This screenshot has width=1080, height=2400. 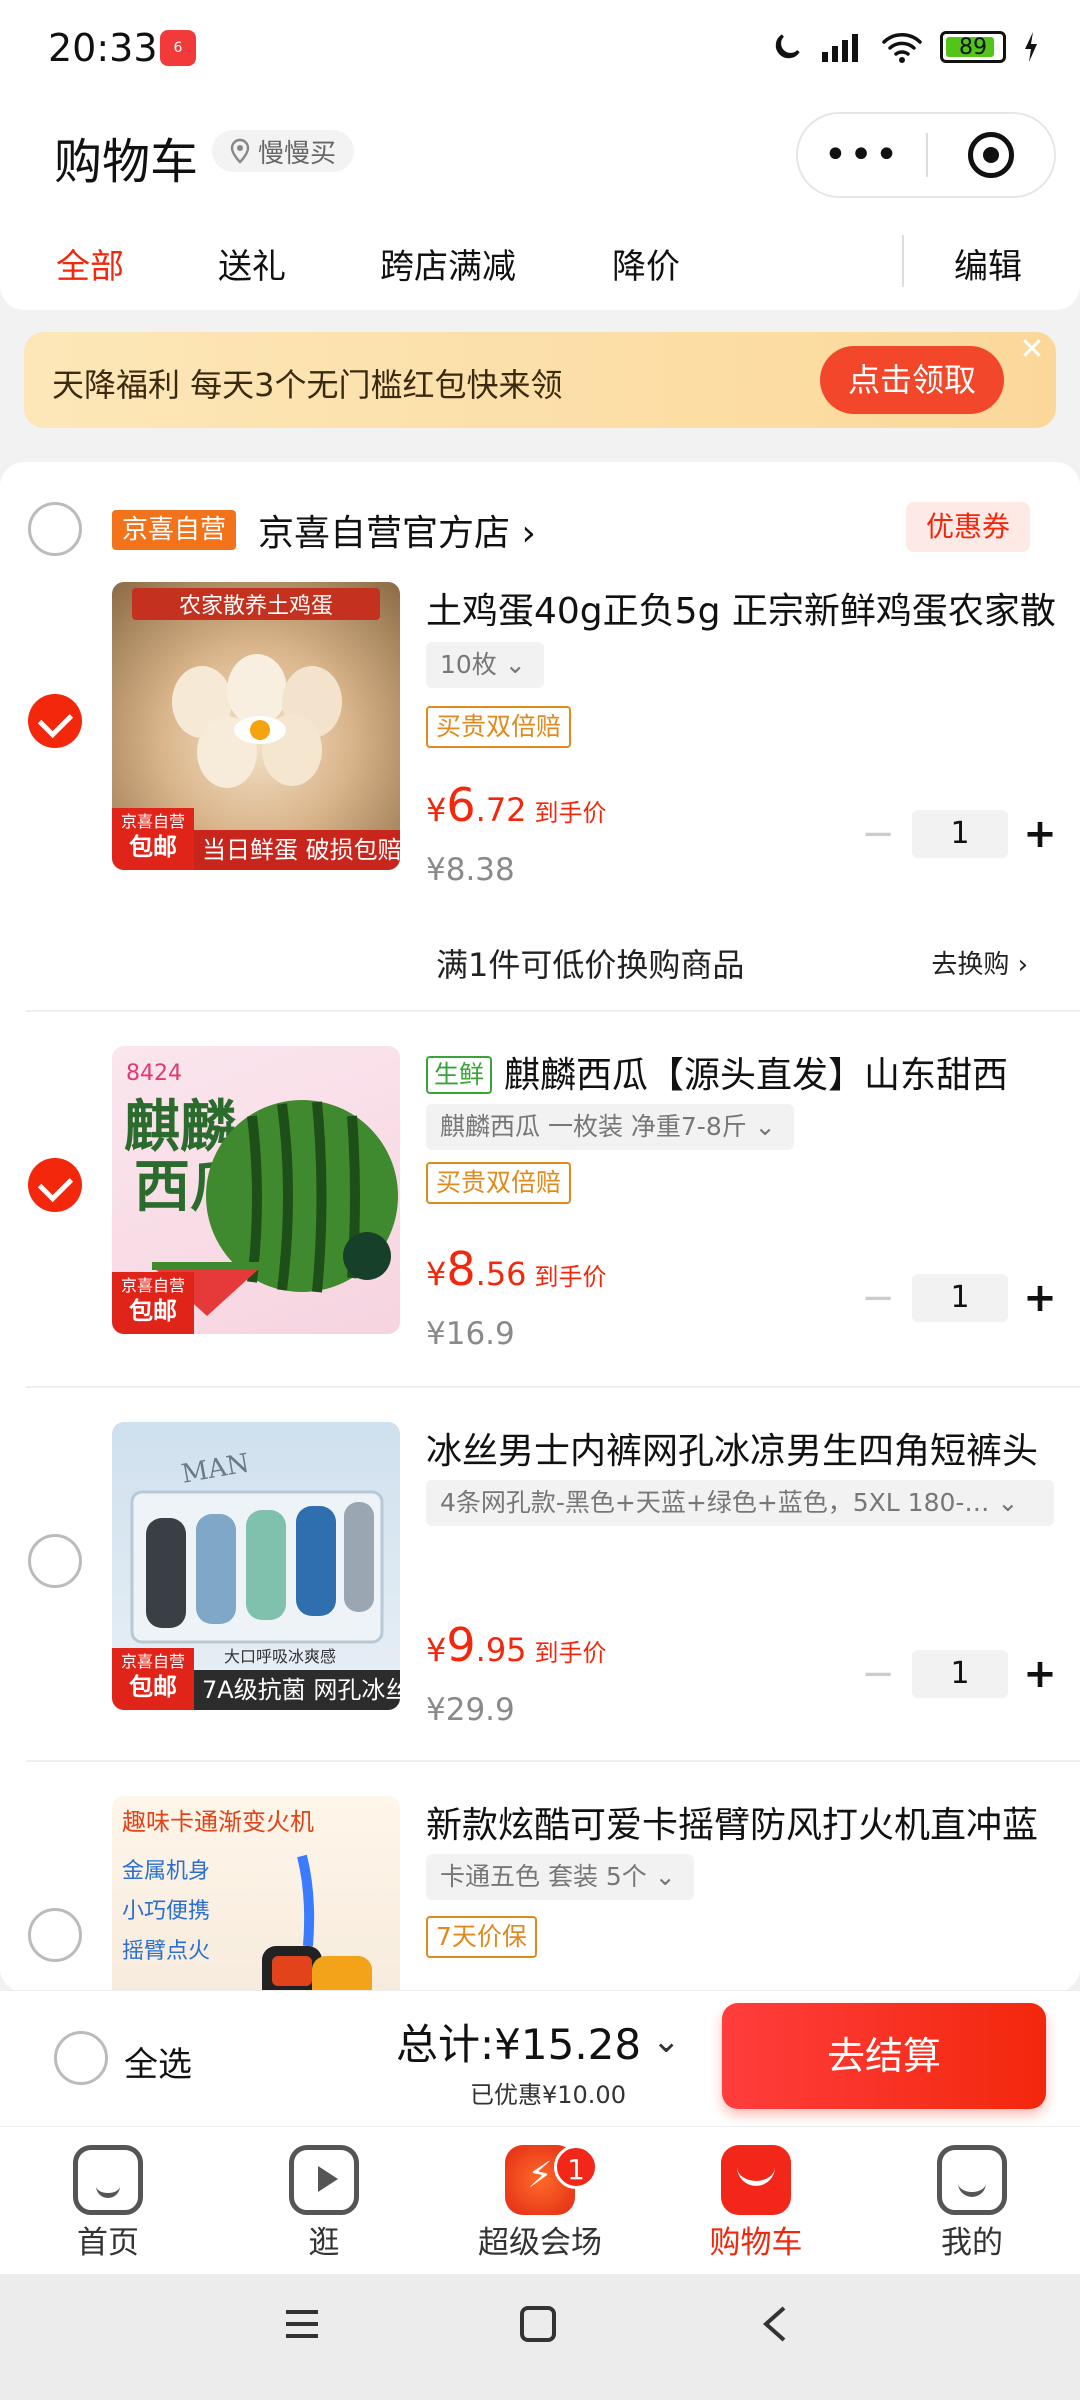 I want to click on price-guarantee-badge: 买贵双倍赔, so click(x=499, y=1183).